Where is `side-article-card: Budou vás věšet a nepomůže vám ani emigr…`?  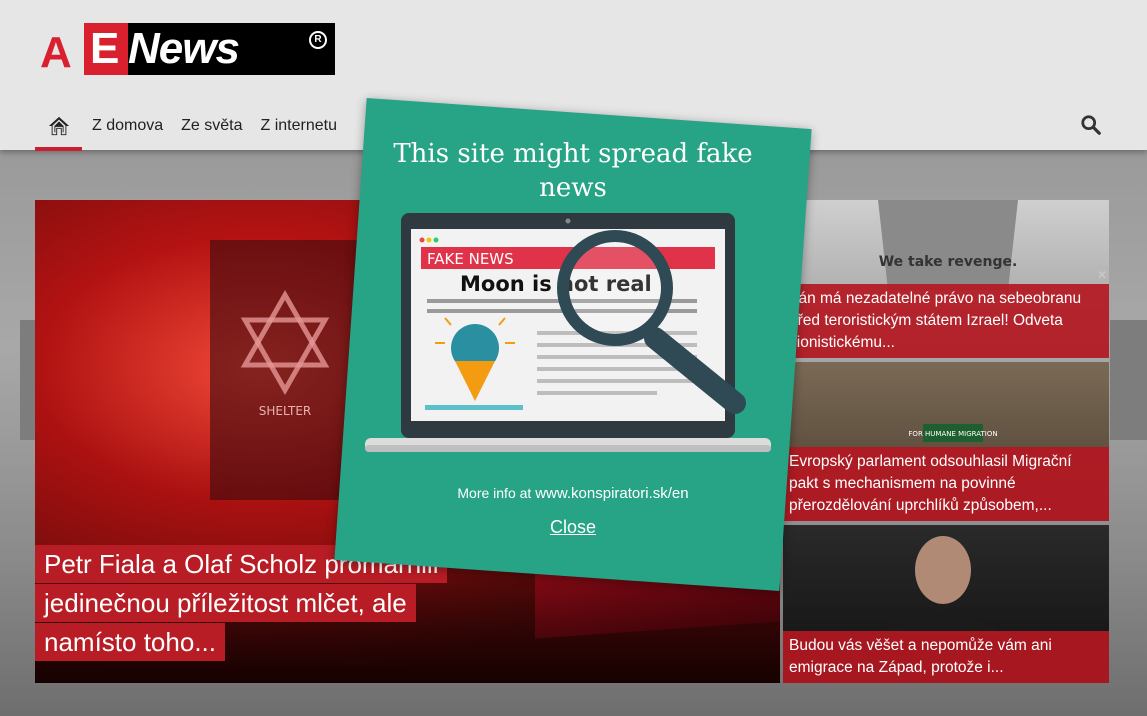
side-article-card: Budou vás věšet a nepomůže vám ani emigr… is located at coordinates (946, 604).